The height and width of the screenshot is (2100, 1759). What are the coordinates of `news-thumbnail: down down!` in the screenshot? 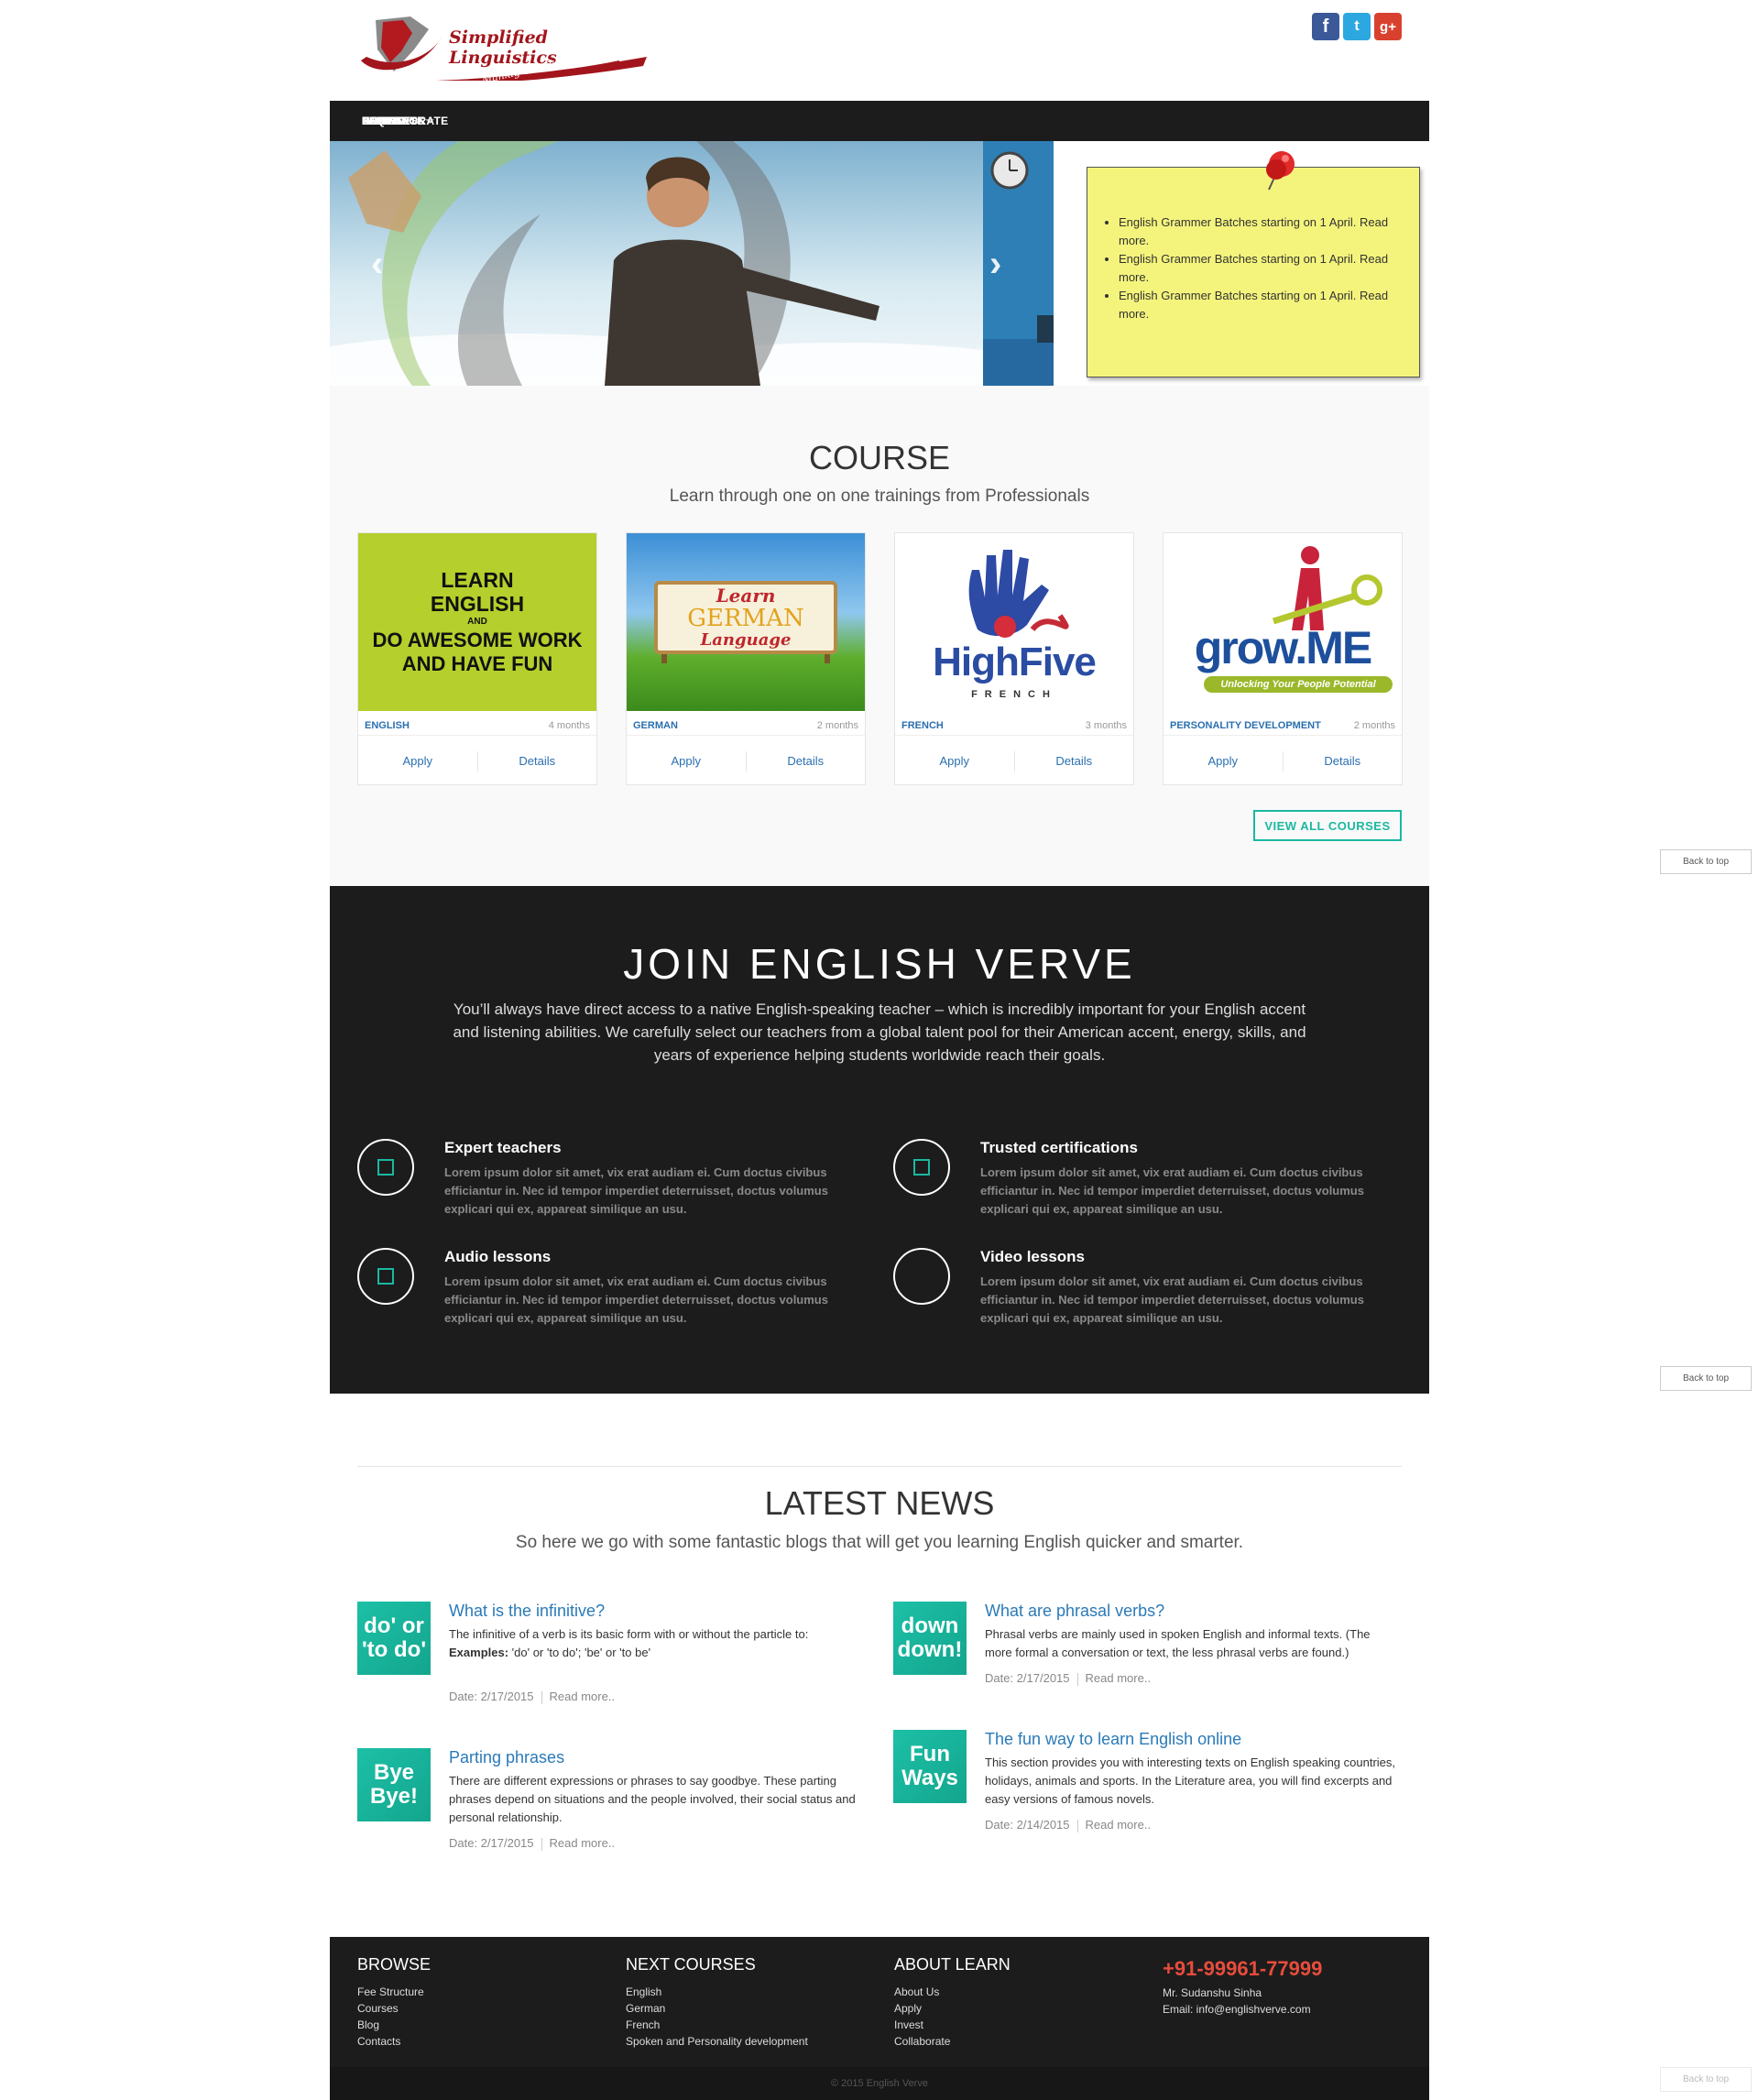 It's located at (930, 1638).